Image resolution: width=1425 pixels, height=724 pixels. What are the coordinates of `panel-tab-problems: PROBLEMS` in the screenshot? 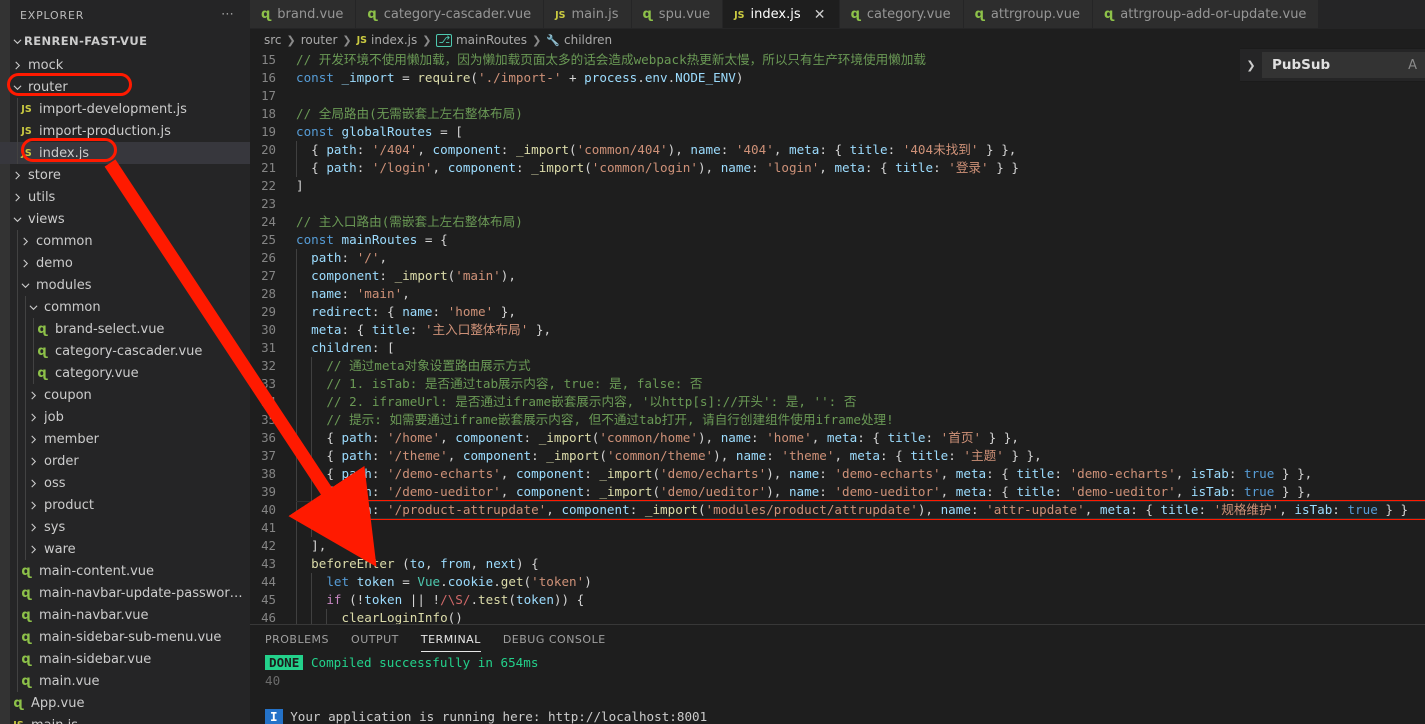 It's located at (297, 639).